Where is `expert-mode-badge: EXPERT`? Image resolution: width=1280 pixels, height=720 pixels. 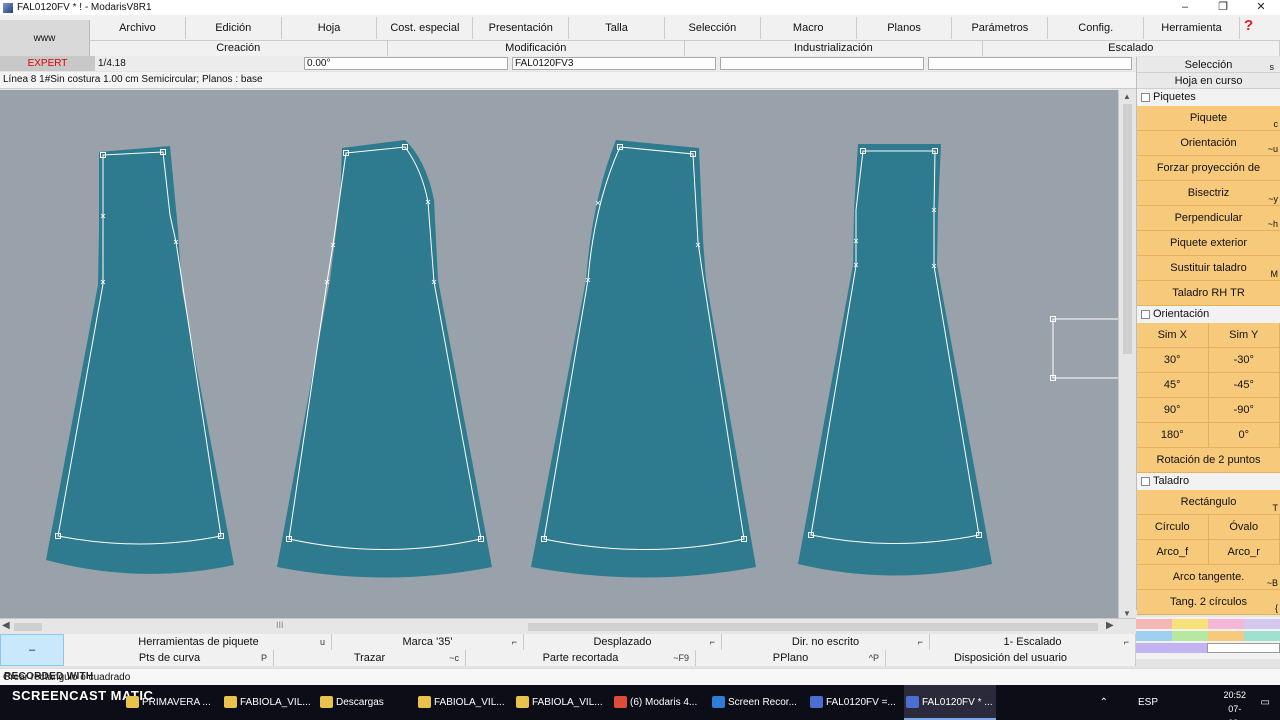 expert-mode-badge: EXPERT is located at coordinates (47, 63).